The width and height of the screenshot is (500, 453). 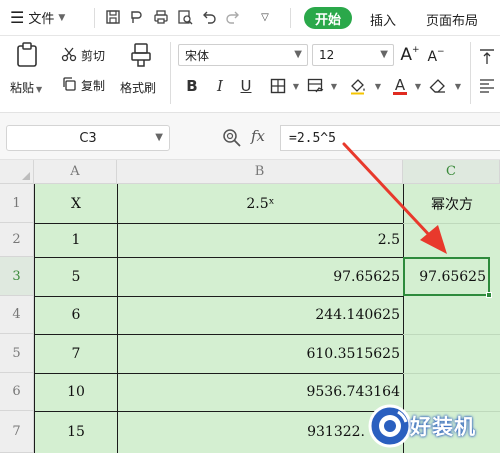 I want to click on borders-icon, so click(x=278, y=86).